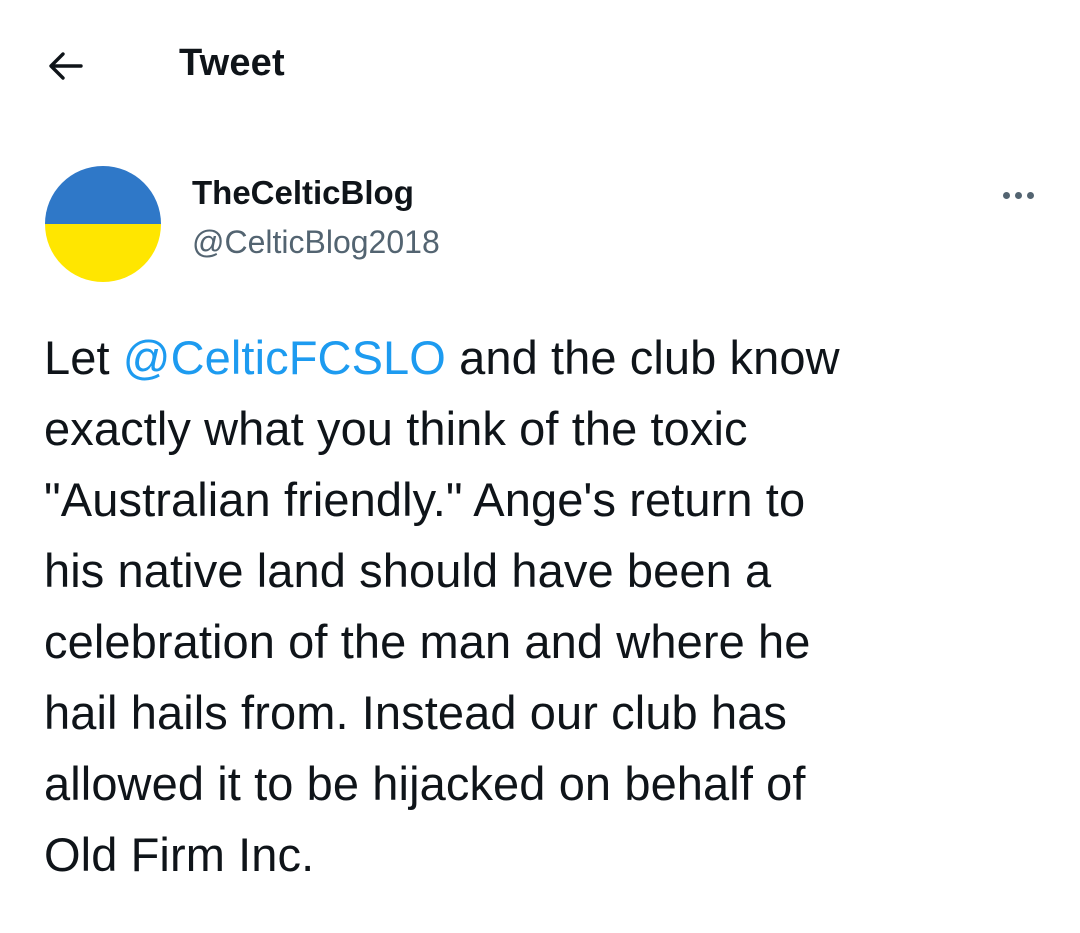 The width and height of the screenshot is (1080, 933). What do you see at coordinates (284, 357) in the screenshot?
I see `mention-link: @CelticFCSLO` at bounding box center [284, 357].